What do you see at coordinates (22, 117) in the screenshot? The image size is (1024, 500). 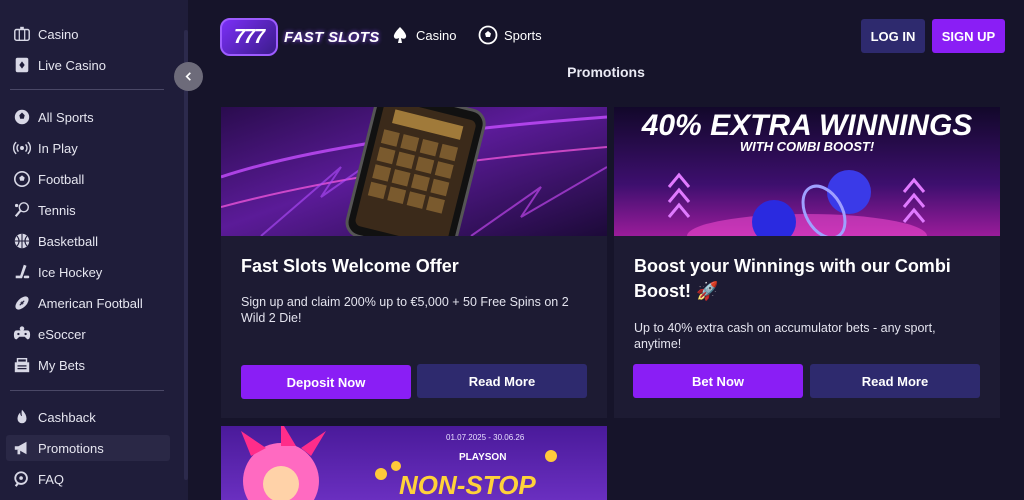 I see `all-sports-icon` at bounding box center [22, 117].